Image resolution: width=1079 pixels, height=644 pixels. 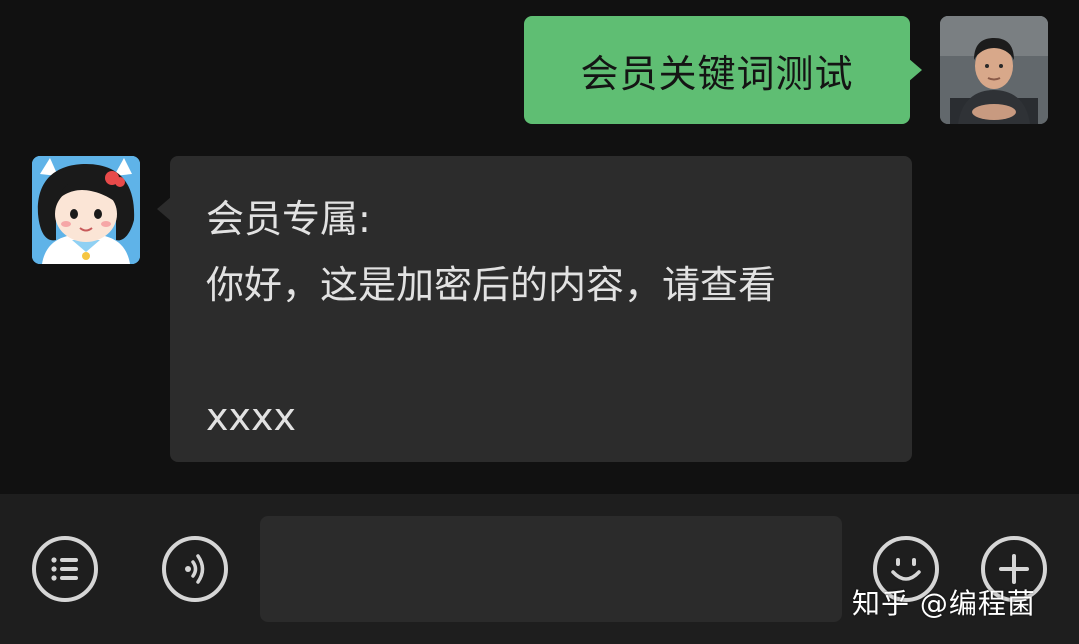 What do you see at coordinates (164, 209) in the screenshot?
I see `incoming-bubble-tail` at bounding box center [164, 209].